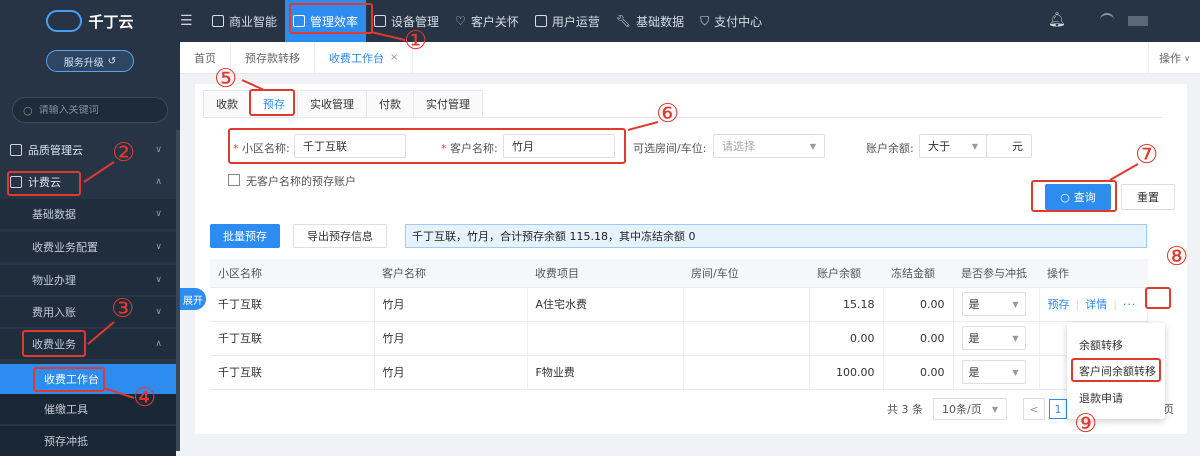 The width and height of the screenshot is (1200, 456). Describe the element at coordinates (88, 247) in the screenshot. I see `sidebar-item-fee-config: 收费业务配置 ∨` at that location.